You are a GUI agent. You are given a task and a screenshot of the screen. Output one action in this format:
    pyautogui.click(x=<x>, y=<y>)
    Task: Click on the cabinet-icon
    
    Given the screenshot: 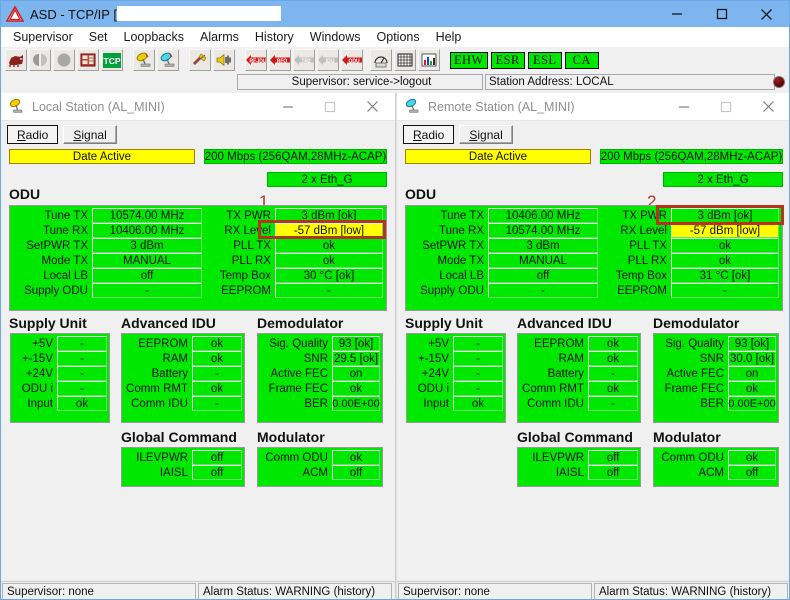 What is the action you would take?
    pyautogui.click(x=88, y=60)
    